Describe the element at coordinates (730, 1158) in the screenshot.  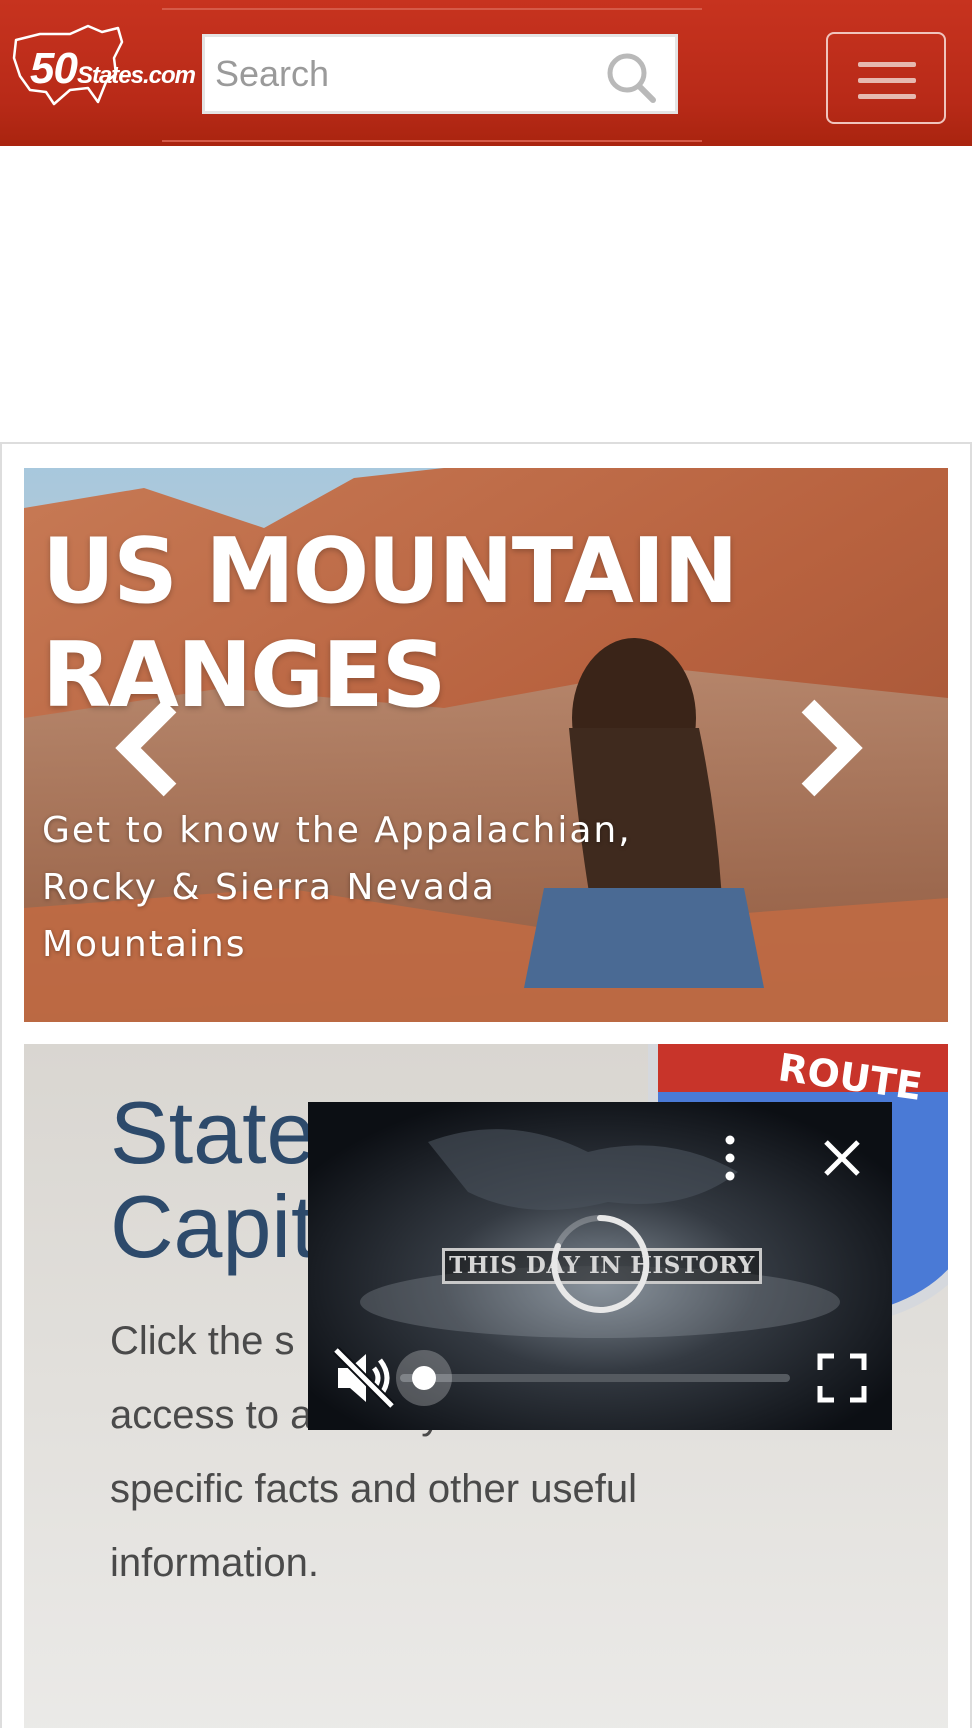
I see `more-vertical-icon` at that location.